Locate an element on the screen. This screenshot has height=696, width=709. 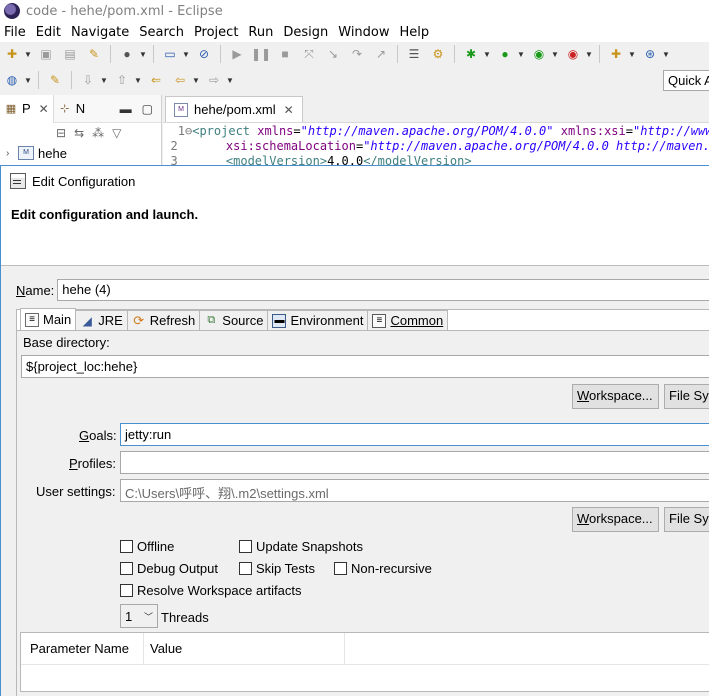
disconnect-icon: ⤧ is located at coordinates (309, 54).